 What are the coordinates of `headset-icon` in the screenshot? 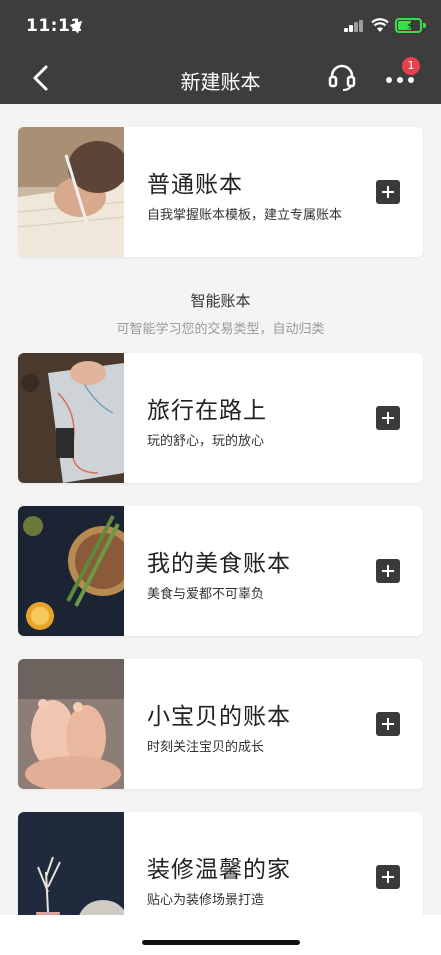 It's located at (342, 77).